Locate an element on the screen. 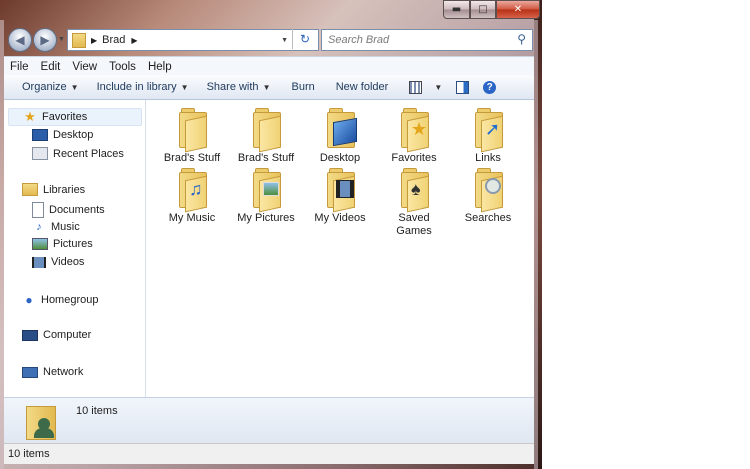 The image size is (750, 469). new-folder-label: New folder is located at coordinates (362, 87).